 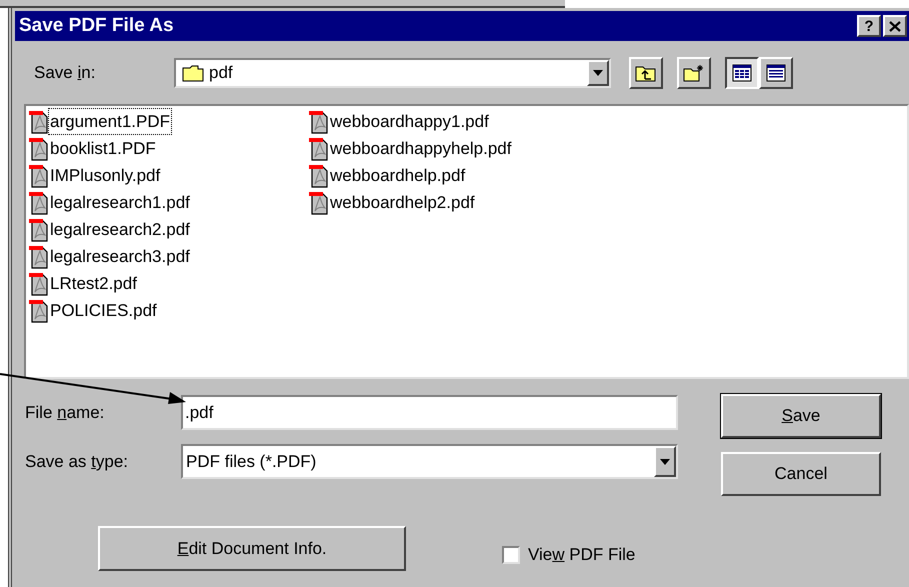 What do you see at coordinates (511, 555) in the screenshot?
I see `view-pdf-checkbox` at bounding box center [511, 555].